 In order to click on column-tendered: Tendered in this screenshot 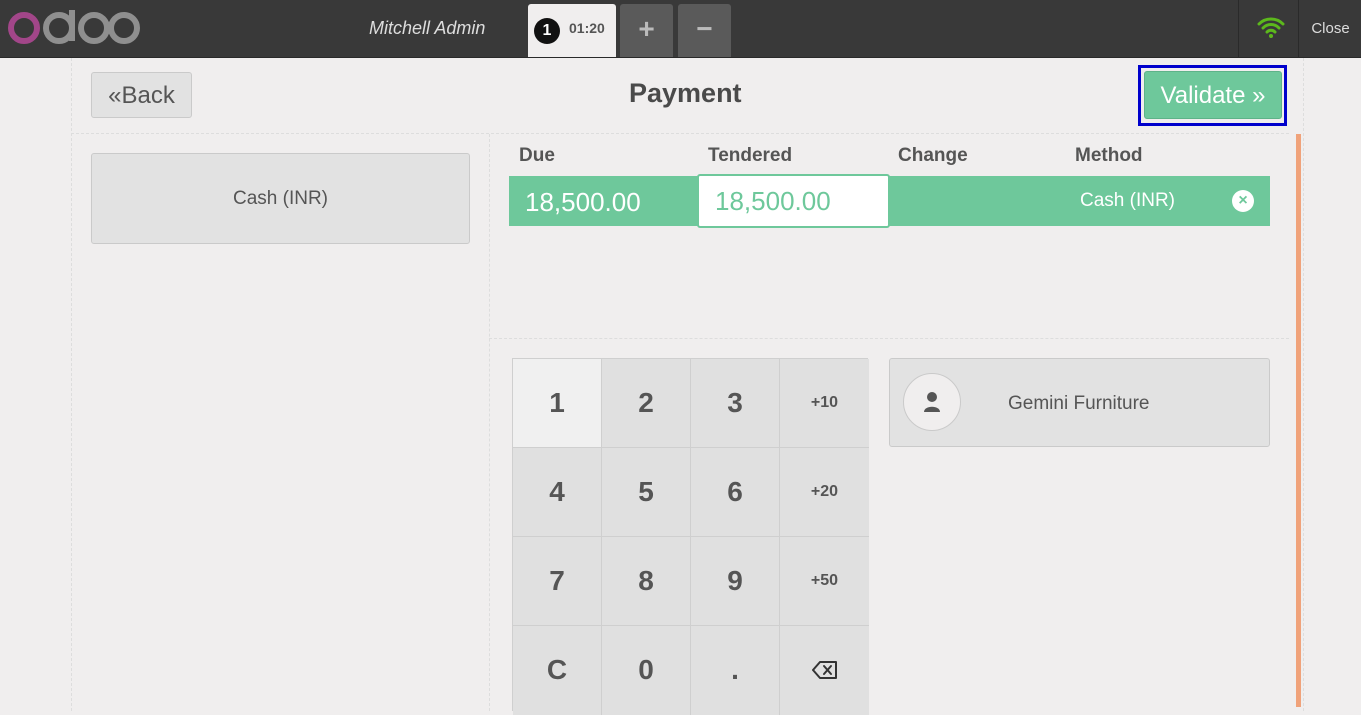, I will do `click(750, 155)`.